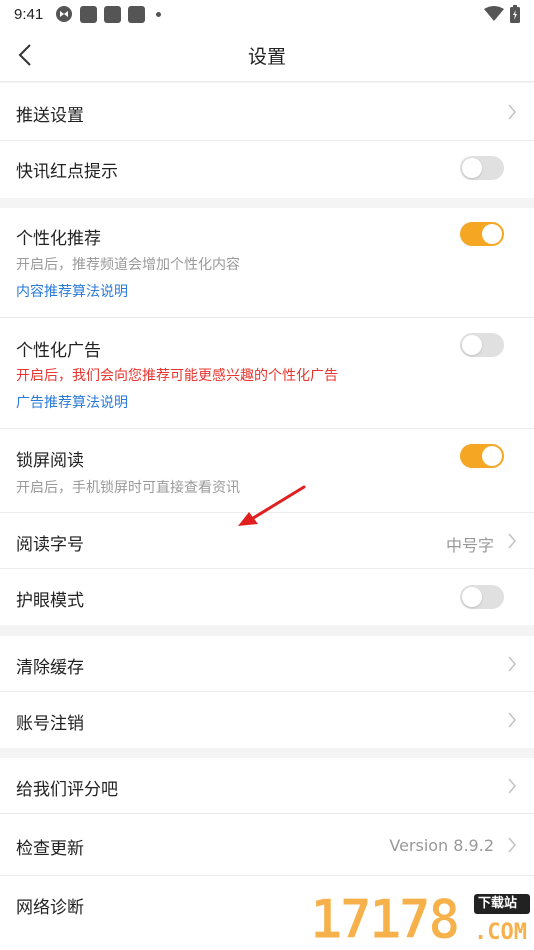 Image resolution: width=534 pixels, height=950 pixels. I want to click on status-notification-icons, so click(108, 14).